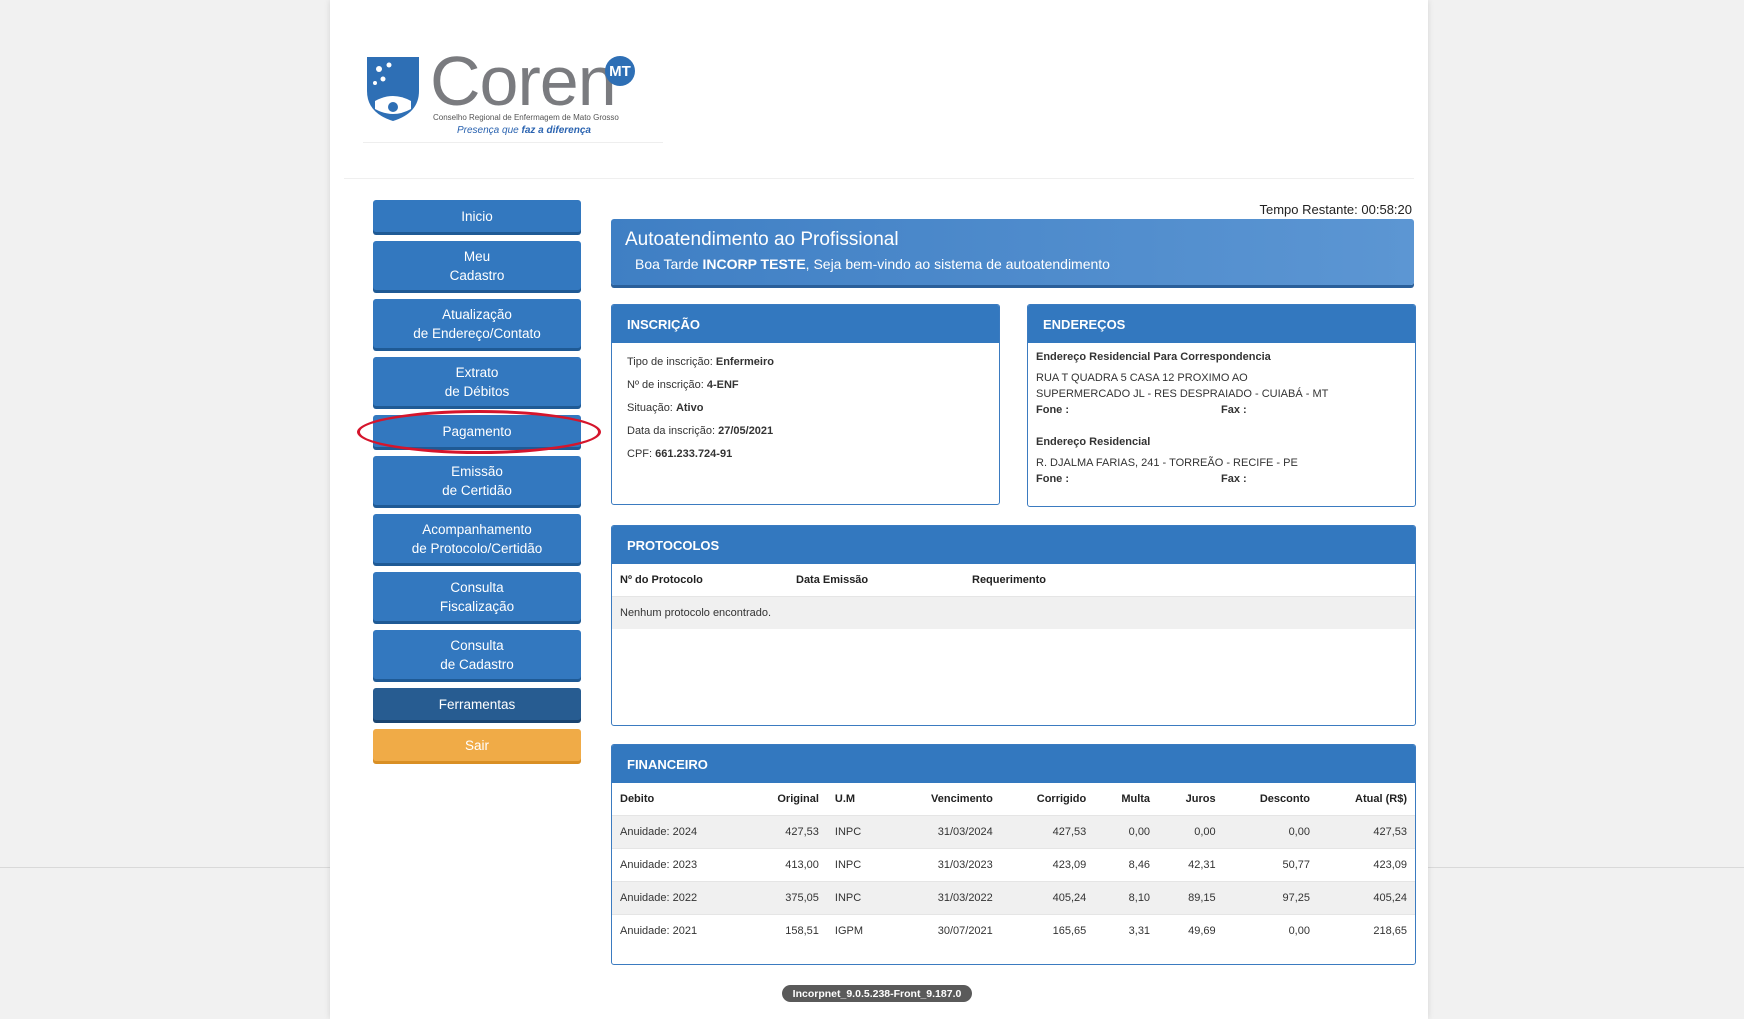 This screenshot has height=1019, width=1744. What do you see at coordinates (1366, 832) in the screenshot?
I see `table-cell: 427,53` at bounding box center [1366, 832].